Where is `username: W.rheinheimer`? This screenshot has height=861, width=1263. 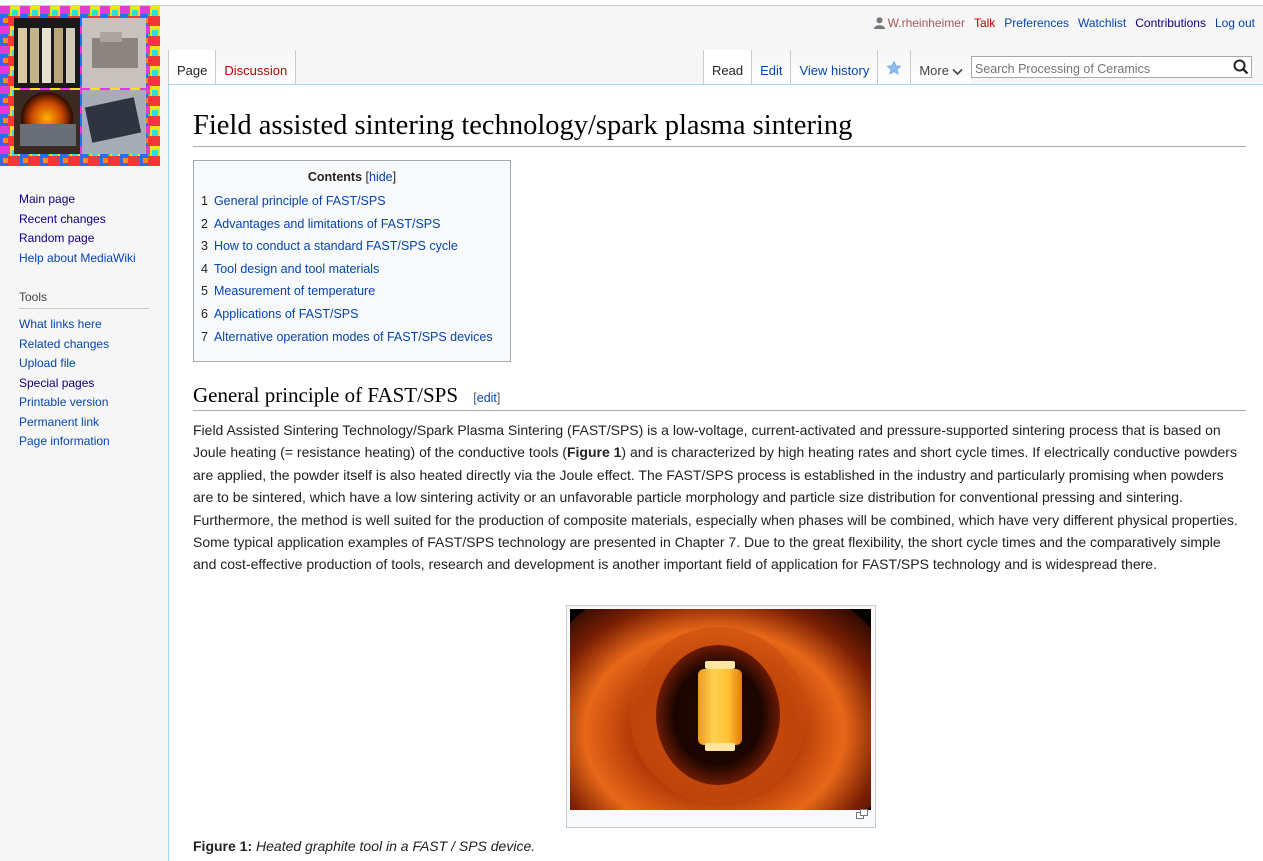 username: W.rheinheimer is located at coordinates (926, 23).